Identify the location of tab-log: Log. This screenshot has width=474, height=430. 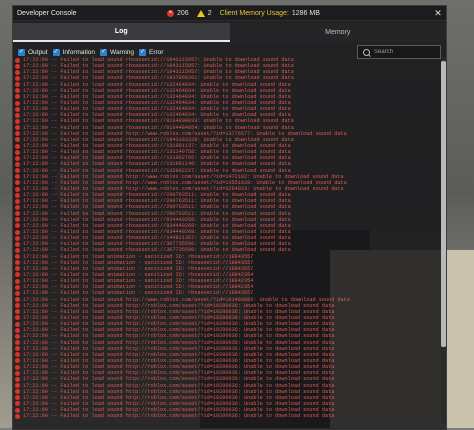
(121, 32).